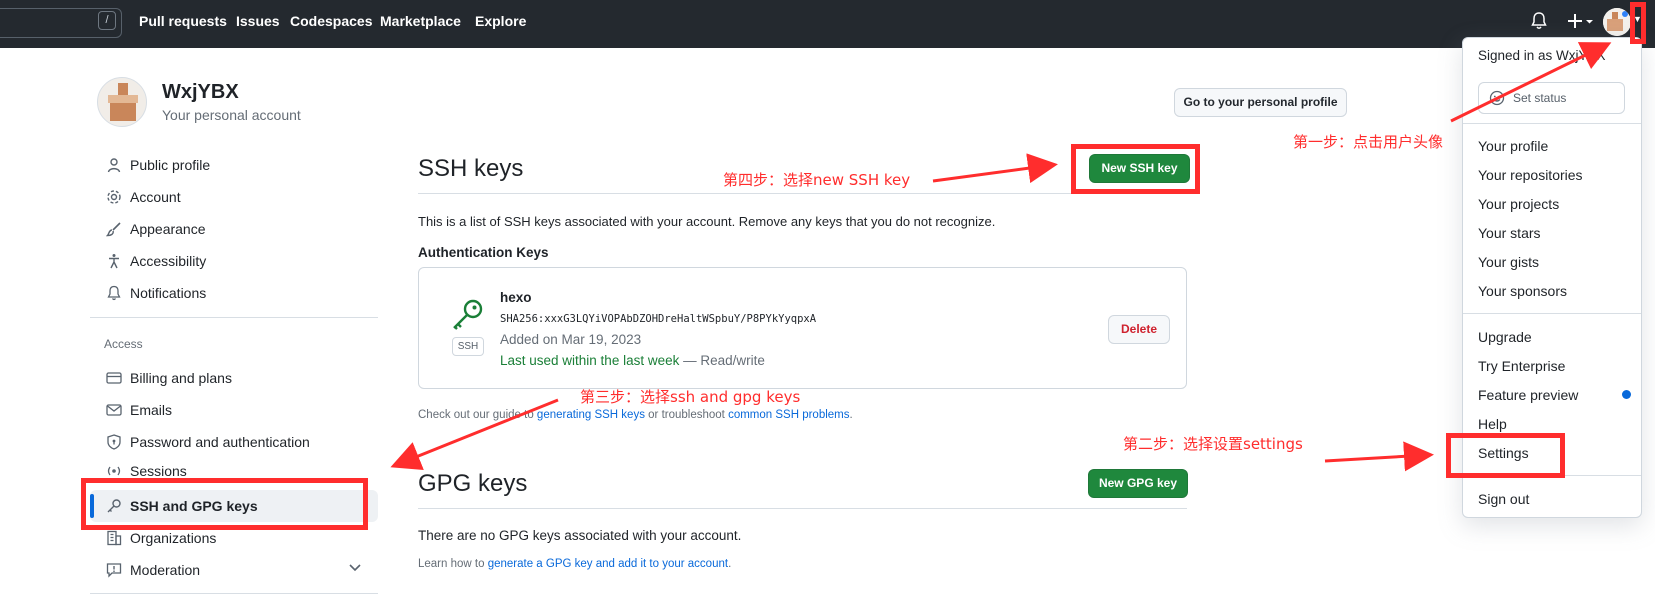 The width and height of the screenshot is (1655, 605). What do you see at coordinates (420, 21) in the screenshot?
I see `nav-marketplace: Marketplace` at bounding box center [420, 21].